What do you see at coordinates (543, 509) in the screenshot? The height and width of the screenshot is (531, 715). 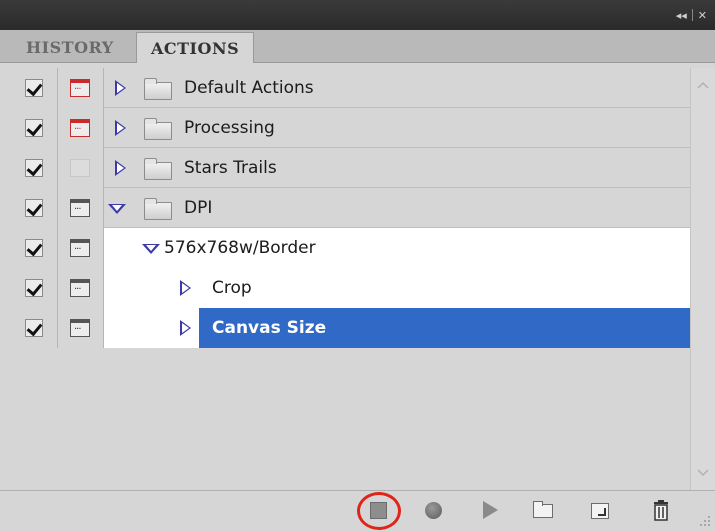 I see `new-set-folder-icon` at bounding box center [543, 509].